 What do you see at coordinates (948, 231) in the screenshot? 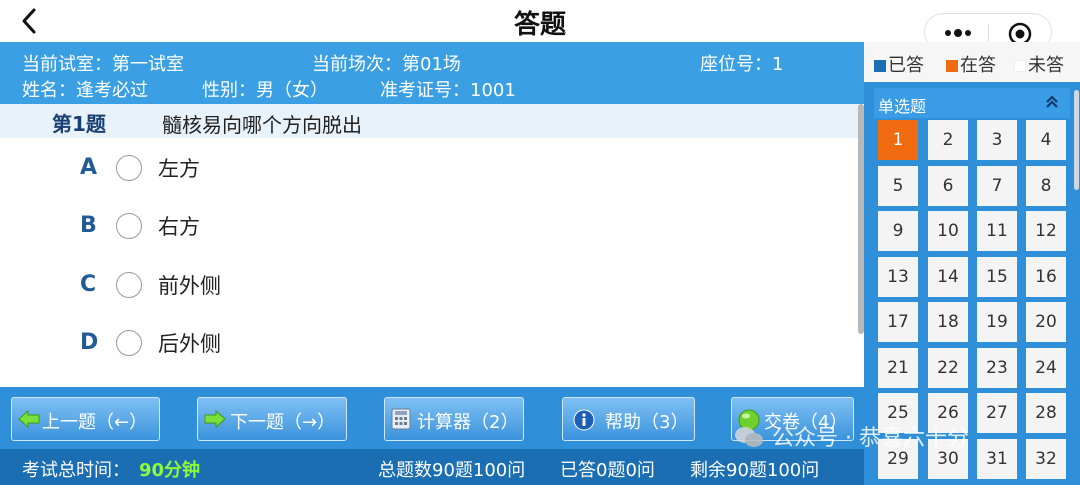
I see `question-cell: 10` at bounding box center [948, 231].